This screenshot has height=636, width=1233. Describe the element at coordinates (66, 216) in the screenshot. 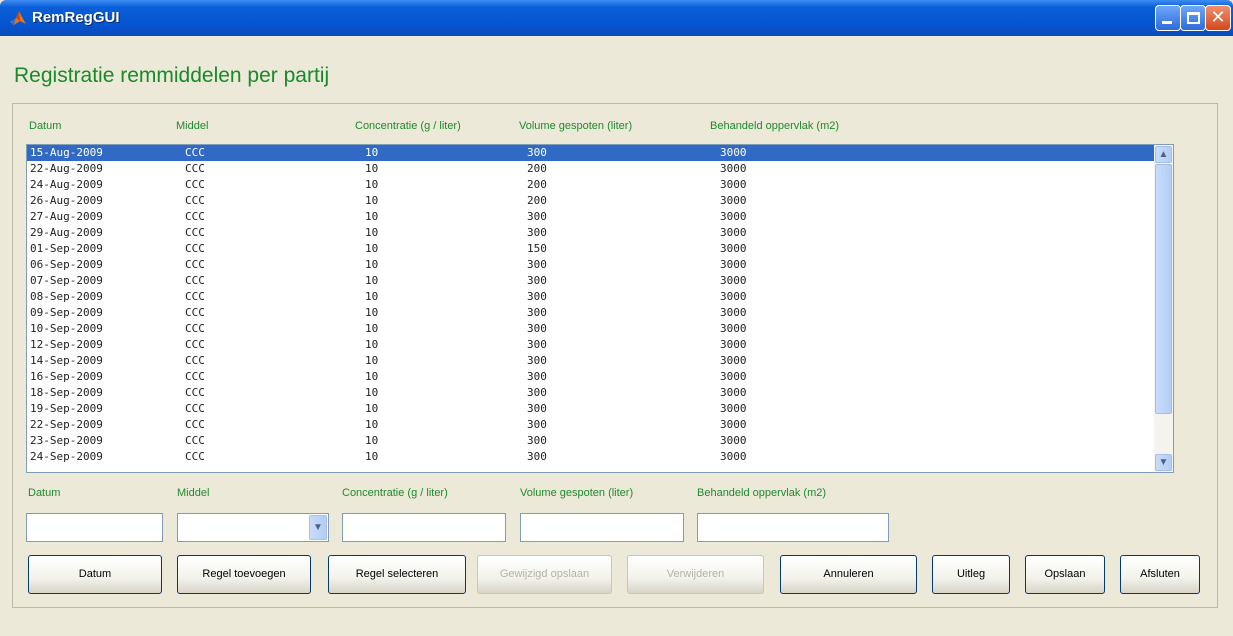

I see `cell-datum: 27-Aug-2009` at that location.